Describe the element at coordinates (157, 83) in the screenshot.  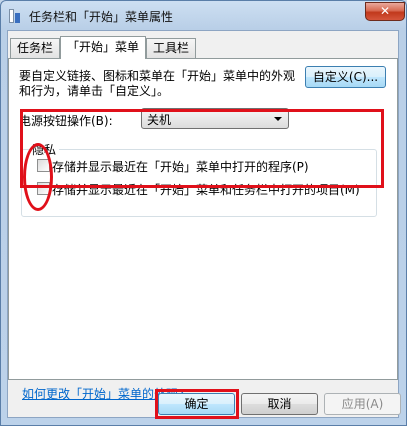
I see `customize-description: 要自定义链接、图标和菜单在「开始」菜单中的外观和行为，请单击「自定义」。` at that location.